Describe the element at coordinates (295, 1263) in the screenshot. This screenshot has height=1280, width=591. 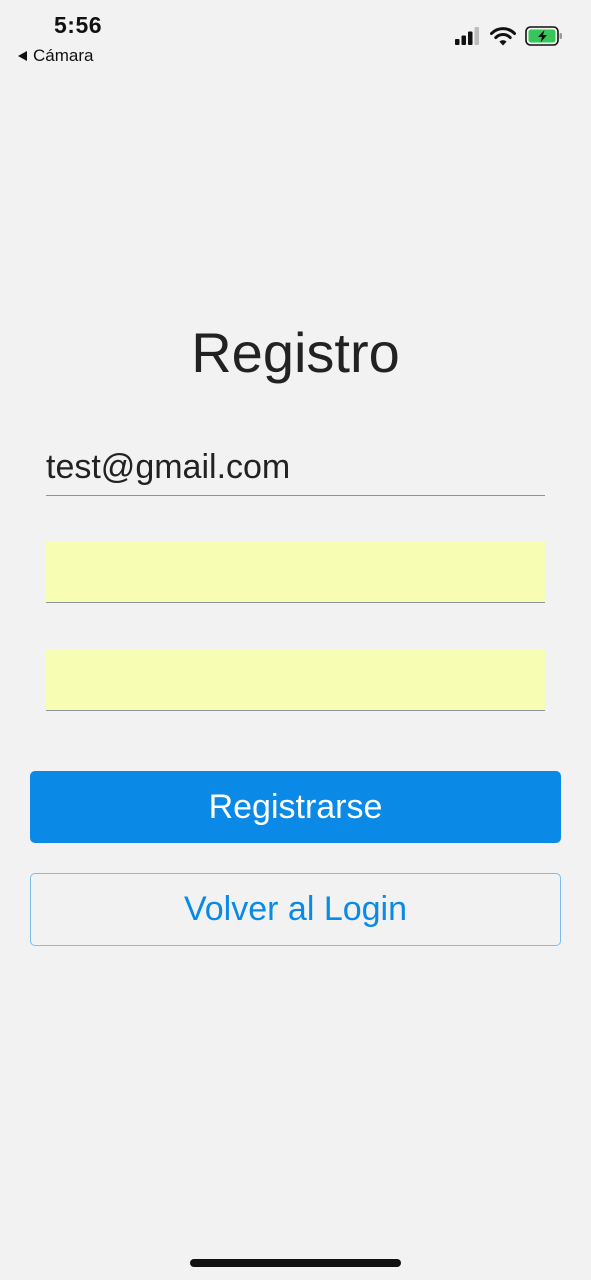
I see `home-indicator` at that location.